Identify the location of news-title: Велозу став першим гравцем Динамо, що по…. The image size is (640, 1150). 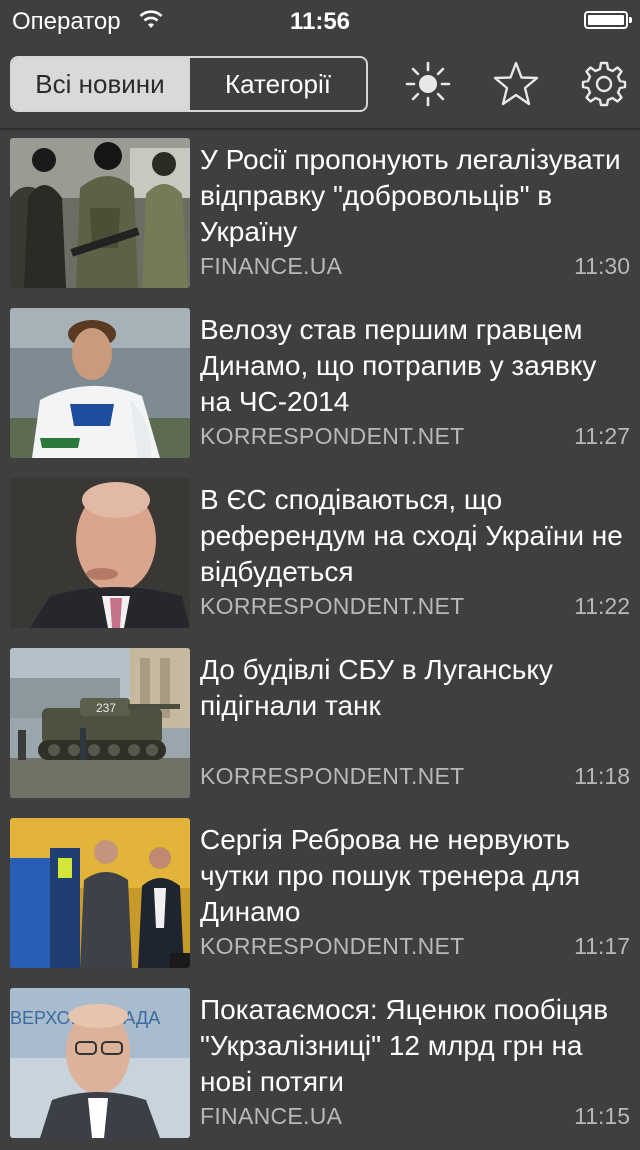
(398, 365).